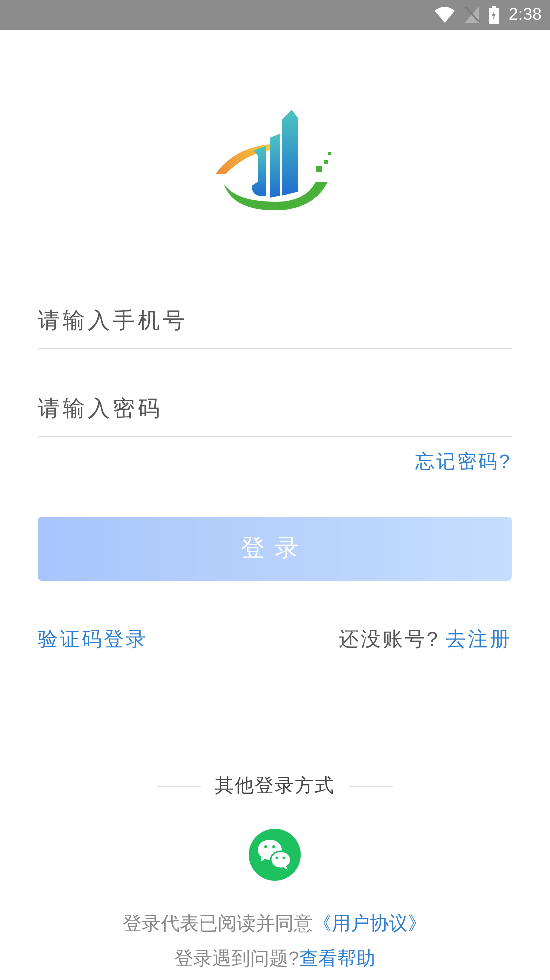 The height and width of the screenshot is (980, 550). Describe the element at coordinates (275, 925) in the screenshot. I see `agreement-text: 登录代表已阅读并同意《用户协议》` at that location.